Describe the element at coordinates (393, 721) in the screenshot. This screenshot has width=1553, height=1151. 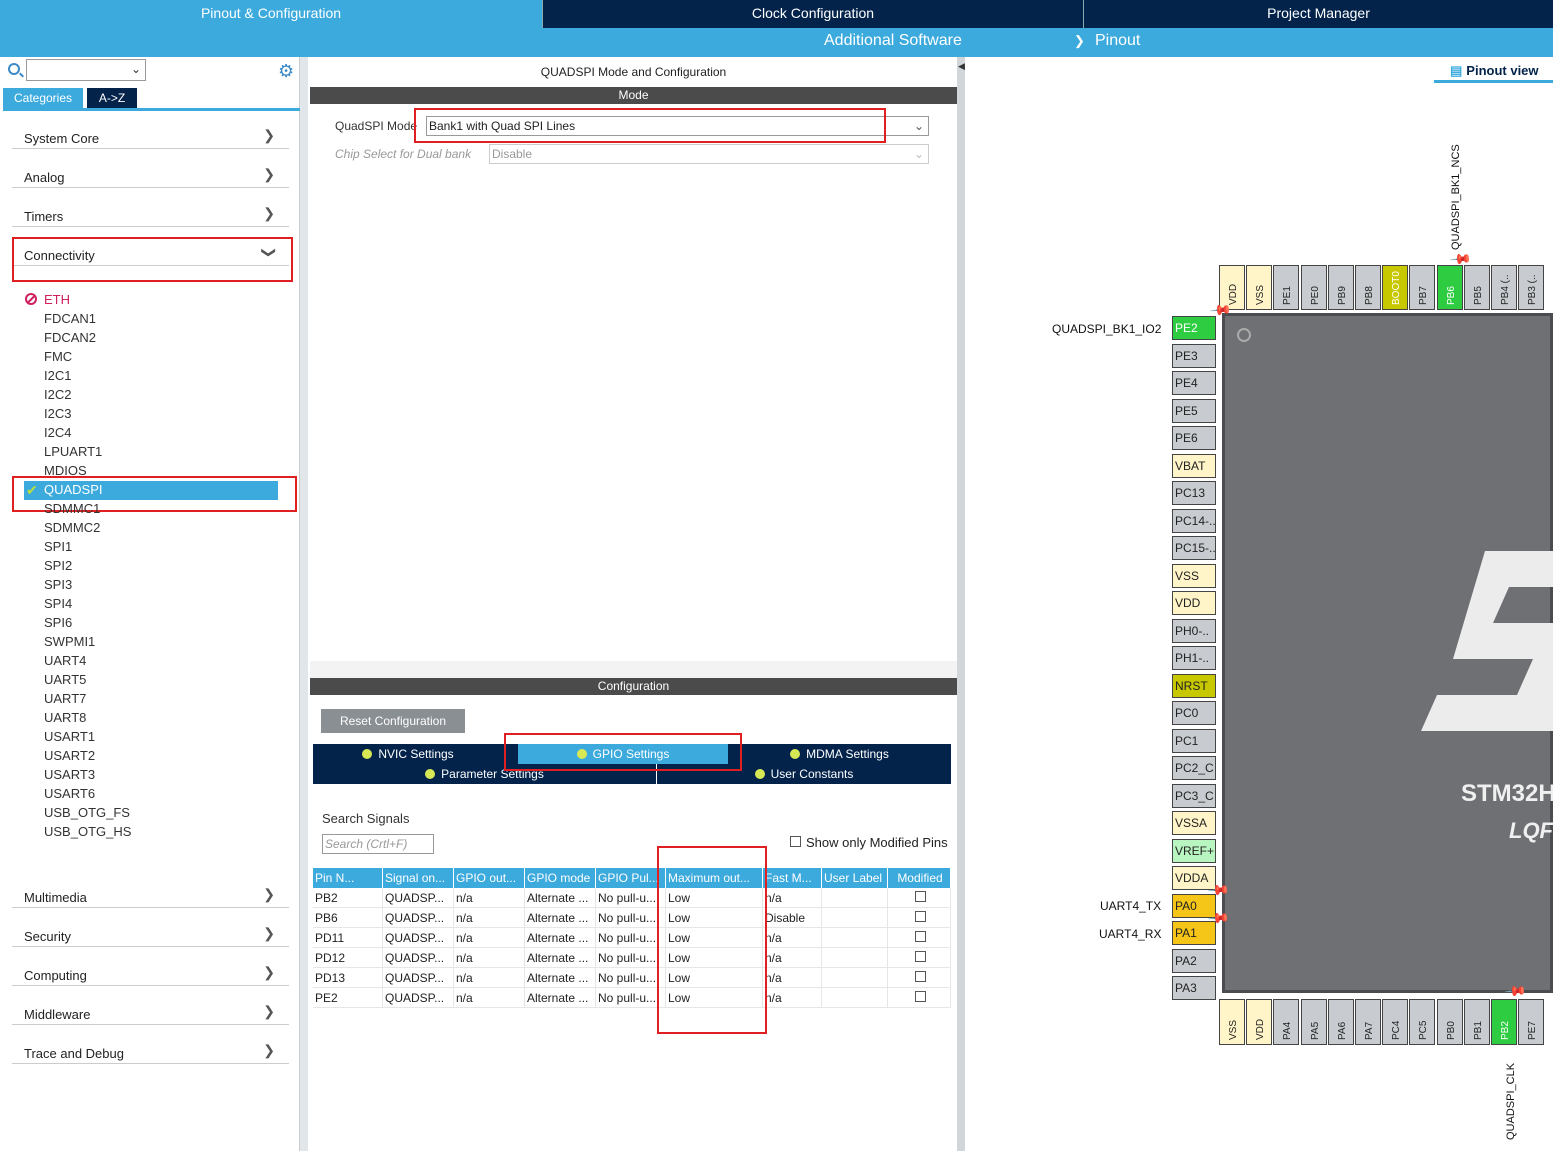
I see `reset-configuration-button: Reset Configuration` at that location.